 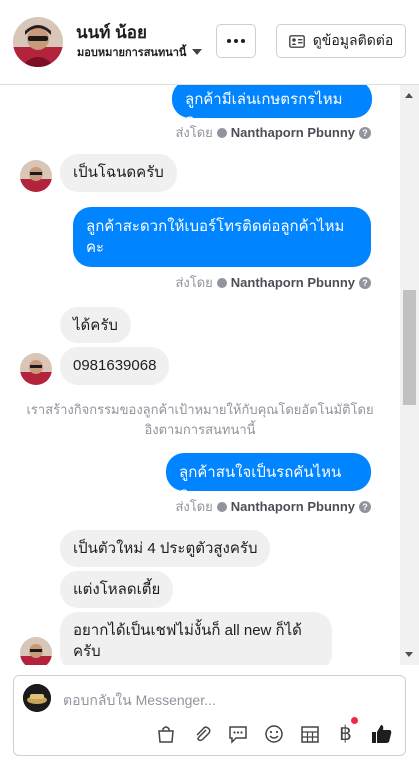 What do you see at coordinates (309, 733) in the screenshot?
I see `appointment-icon` at bounding box center [309, 733].